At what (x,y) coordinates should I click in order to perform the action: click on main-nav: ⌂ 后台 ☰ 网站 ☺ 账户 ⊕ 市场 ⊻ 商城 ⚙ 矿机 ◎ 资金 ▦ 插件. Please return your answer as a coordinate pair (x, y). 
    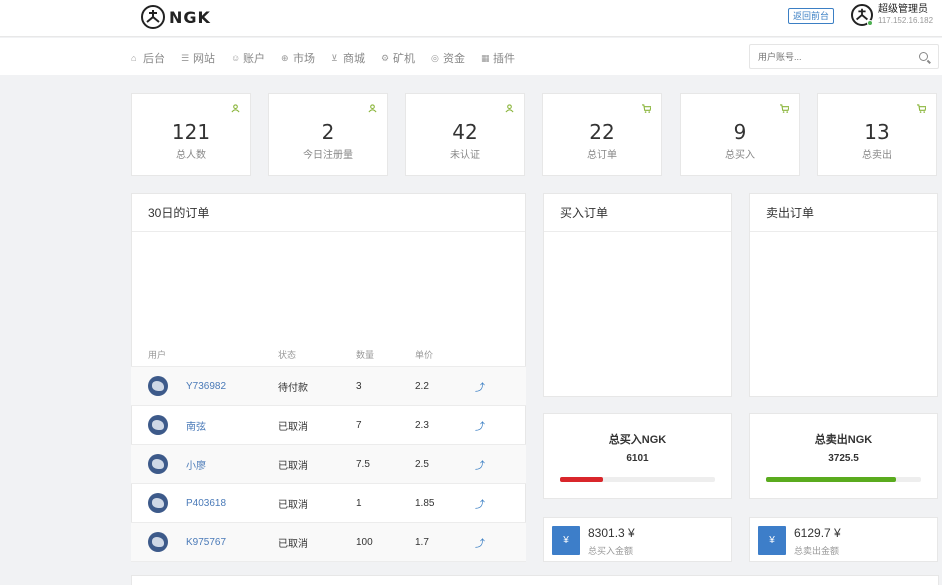
    Looking at the image, I should click on (471, 56).